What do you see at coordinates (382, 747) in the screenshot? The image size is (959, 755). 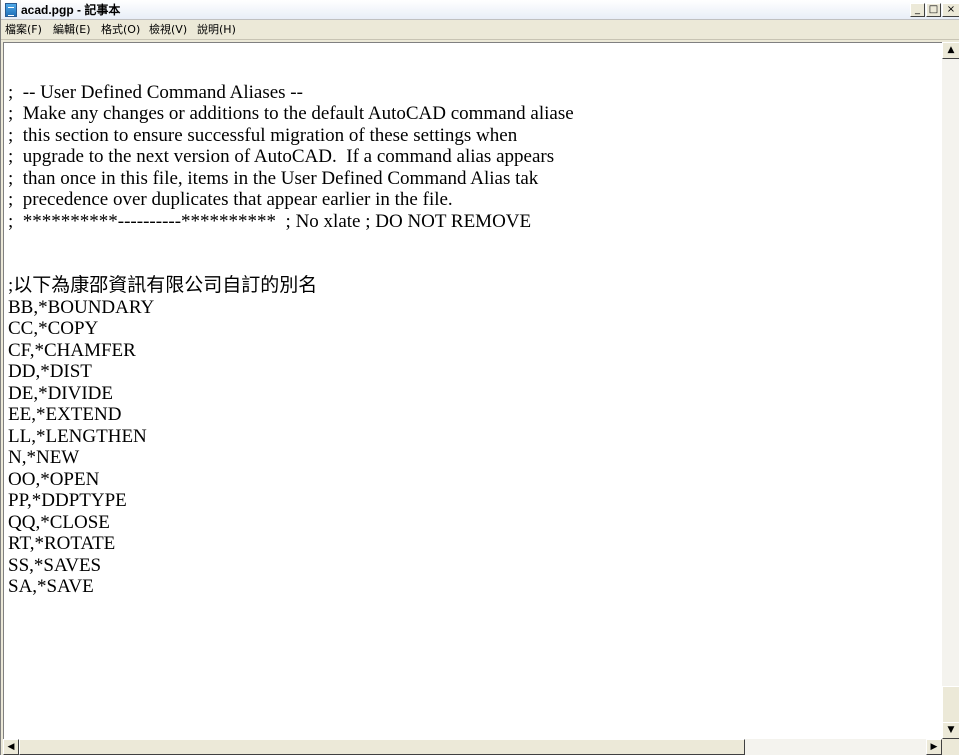 I see `horizontal-scroll-thumb` at bounding box center [382, 747].